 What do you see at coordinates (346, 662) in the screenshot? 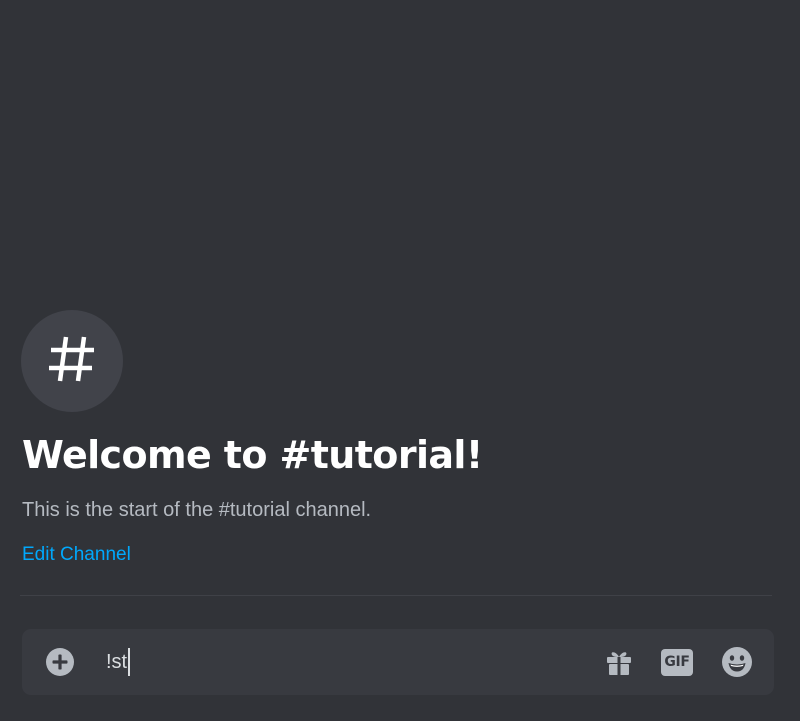
I see `message-input` at bounding box center [346, 662].